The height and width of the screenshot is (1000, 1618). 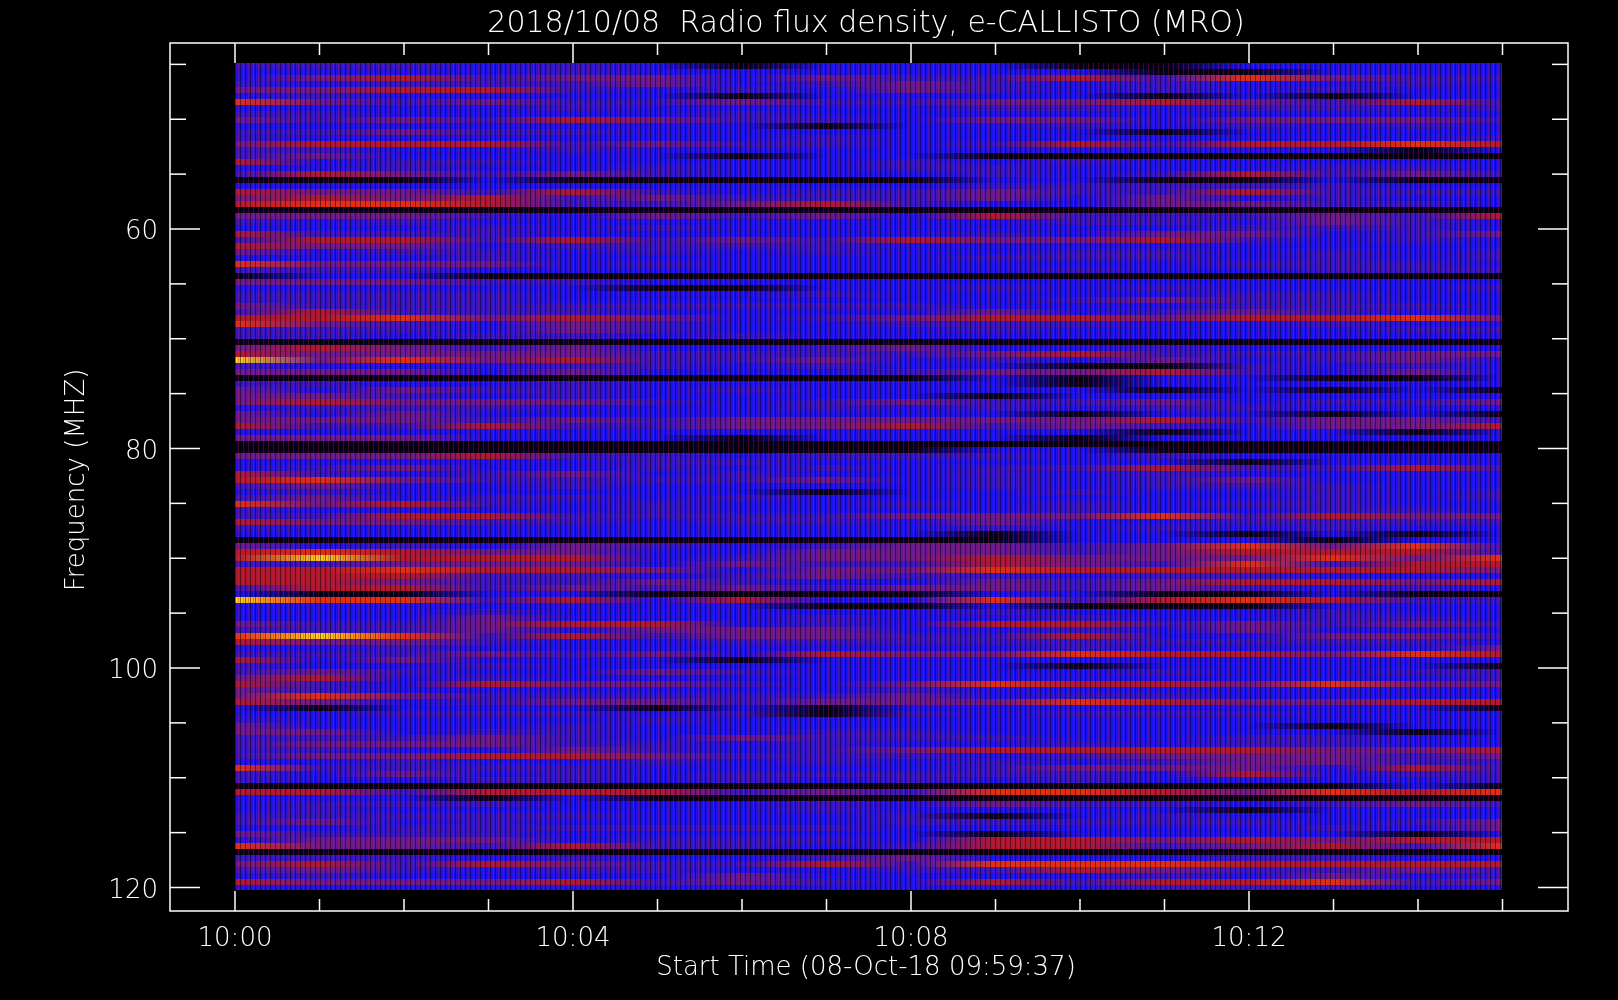 I want to click on tick-label: 10:08, so click(x=911, y=937).